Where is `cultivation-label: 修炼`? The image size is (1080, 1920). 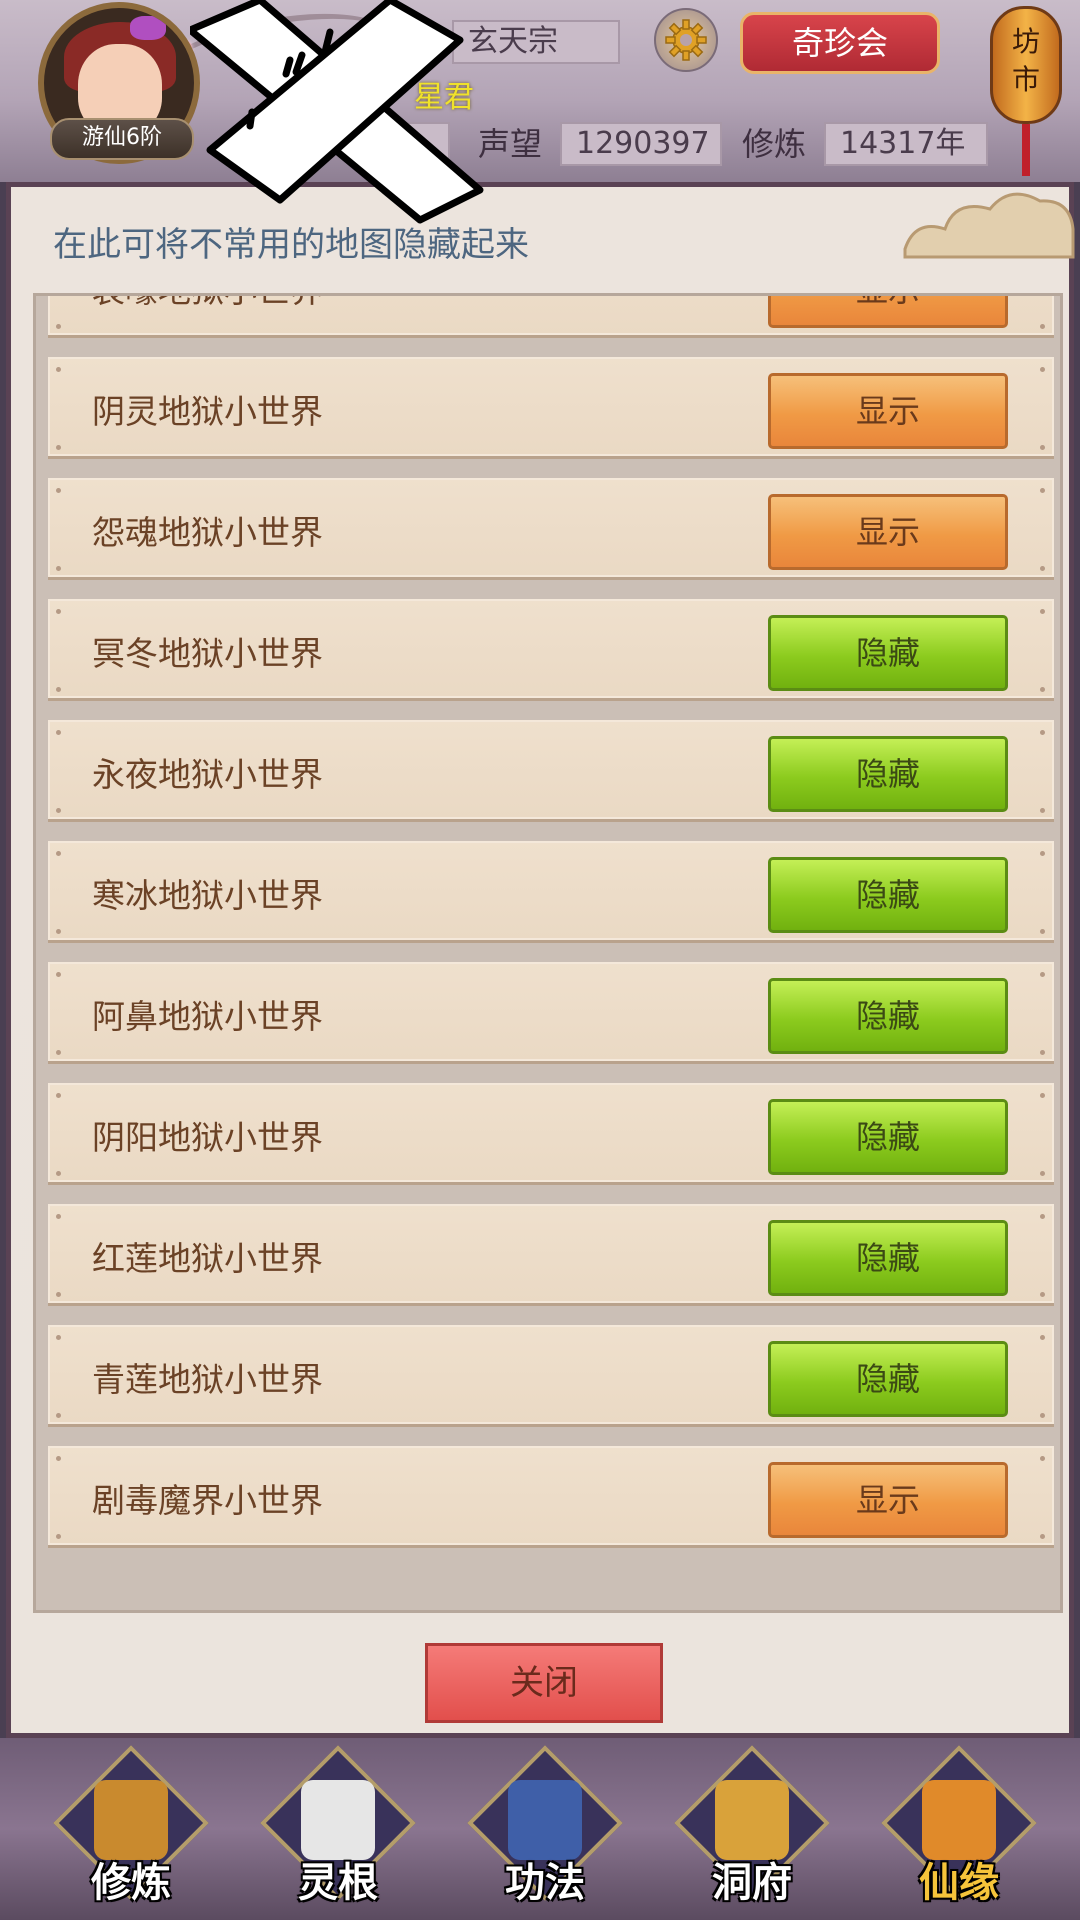 cultivation-label: 修炼 is located at coordinates (774, 144).